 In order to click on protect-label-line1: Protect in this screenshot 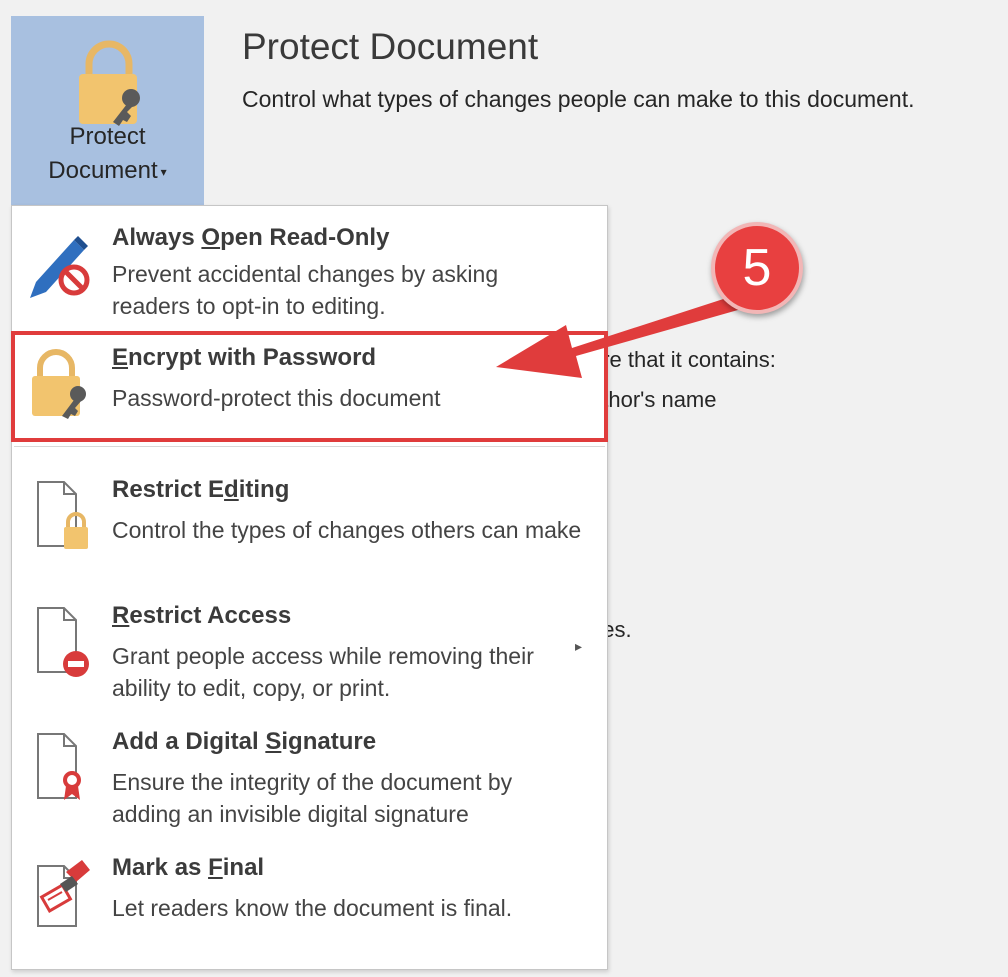, I will do `click(107, 136)`.